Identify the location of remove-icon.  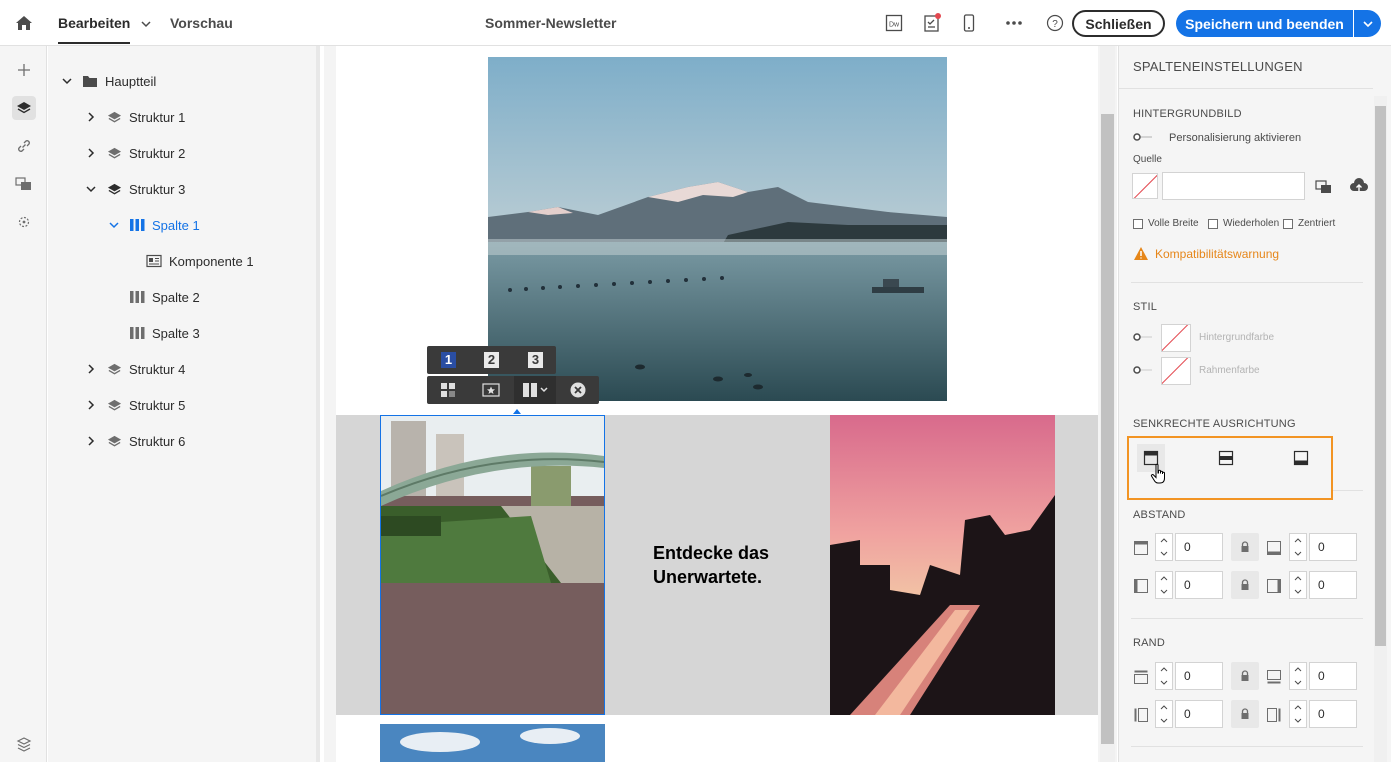
(578, 392).